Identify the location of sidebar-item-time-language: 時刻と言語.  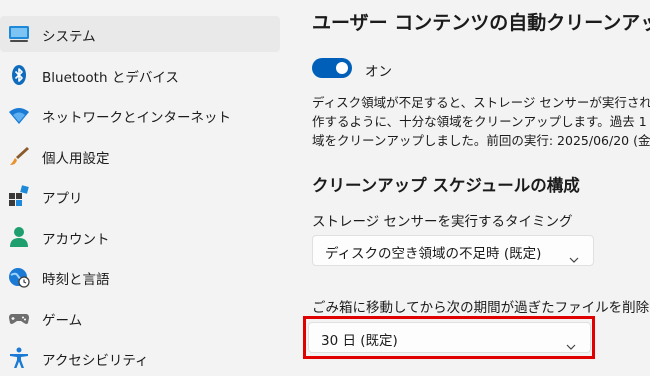
(140, 277).